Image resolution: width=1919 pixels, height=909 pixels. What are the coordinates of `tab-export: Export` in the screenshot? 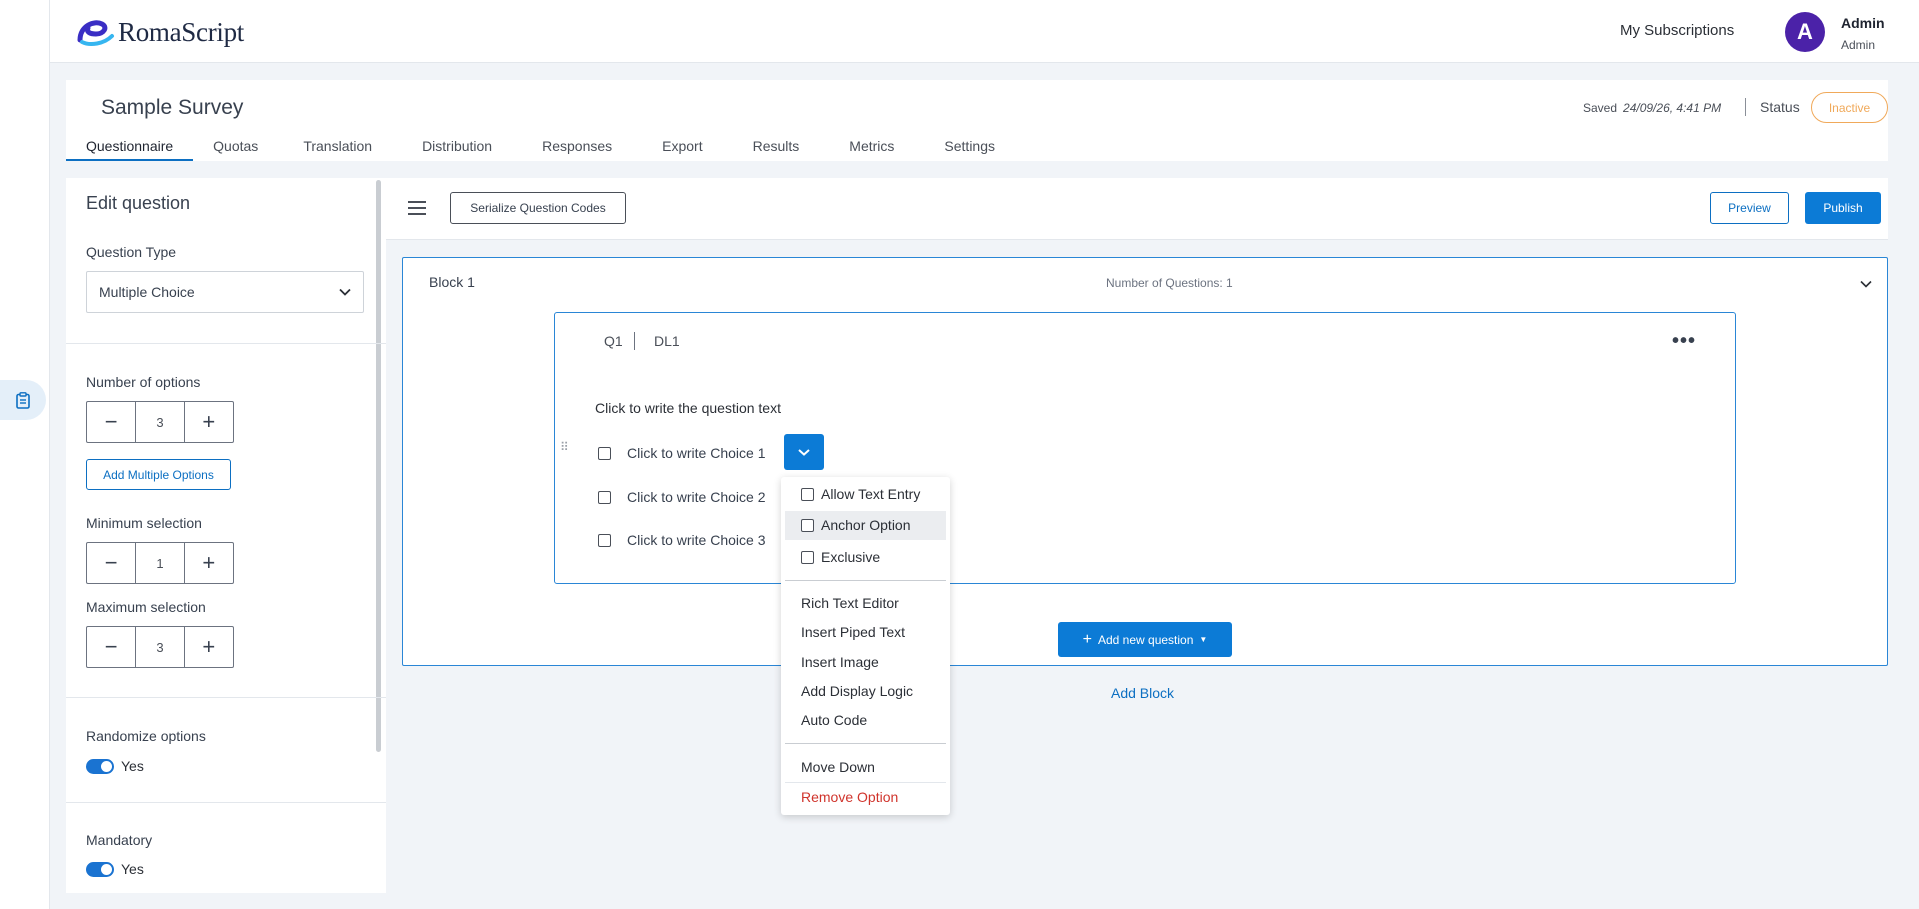 It's located at (682, 148).